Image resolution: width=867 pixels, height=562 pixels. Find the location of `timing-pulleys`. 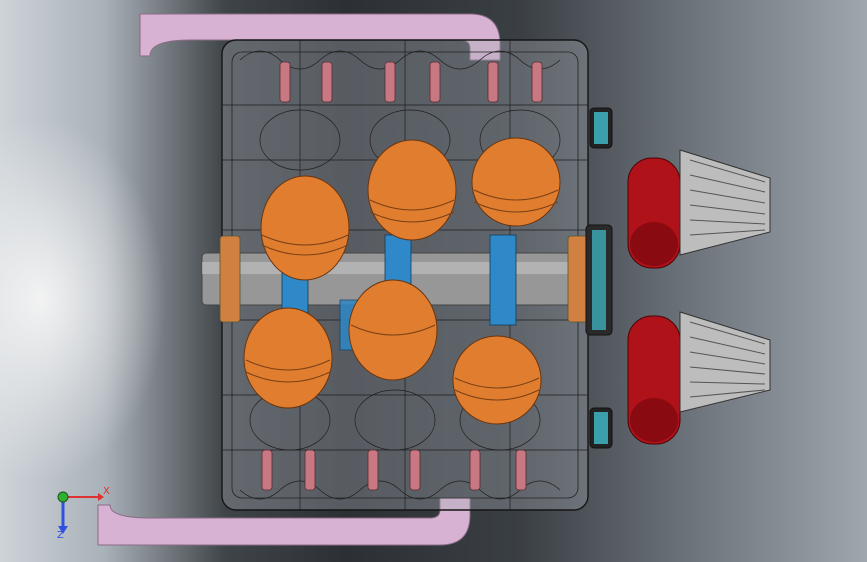

timing-pulleys is located at coordinates (599, 278).